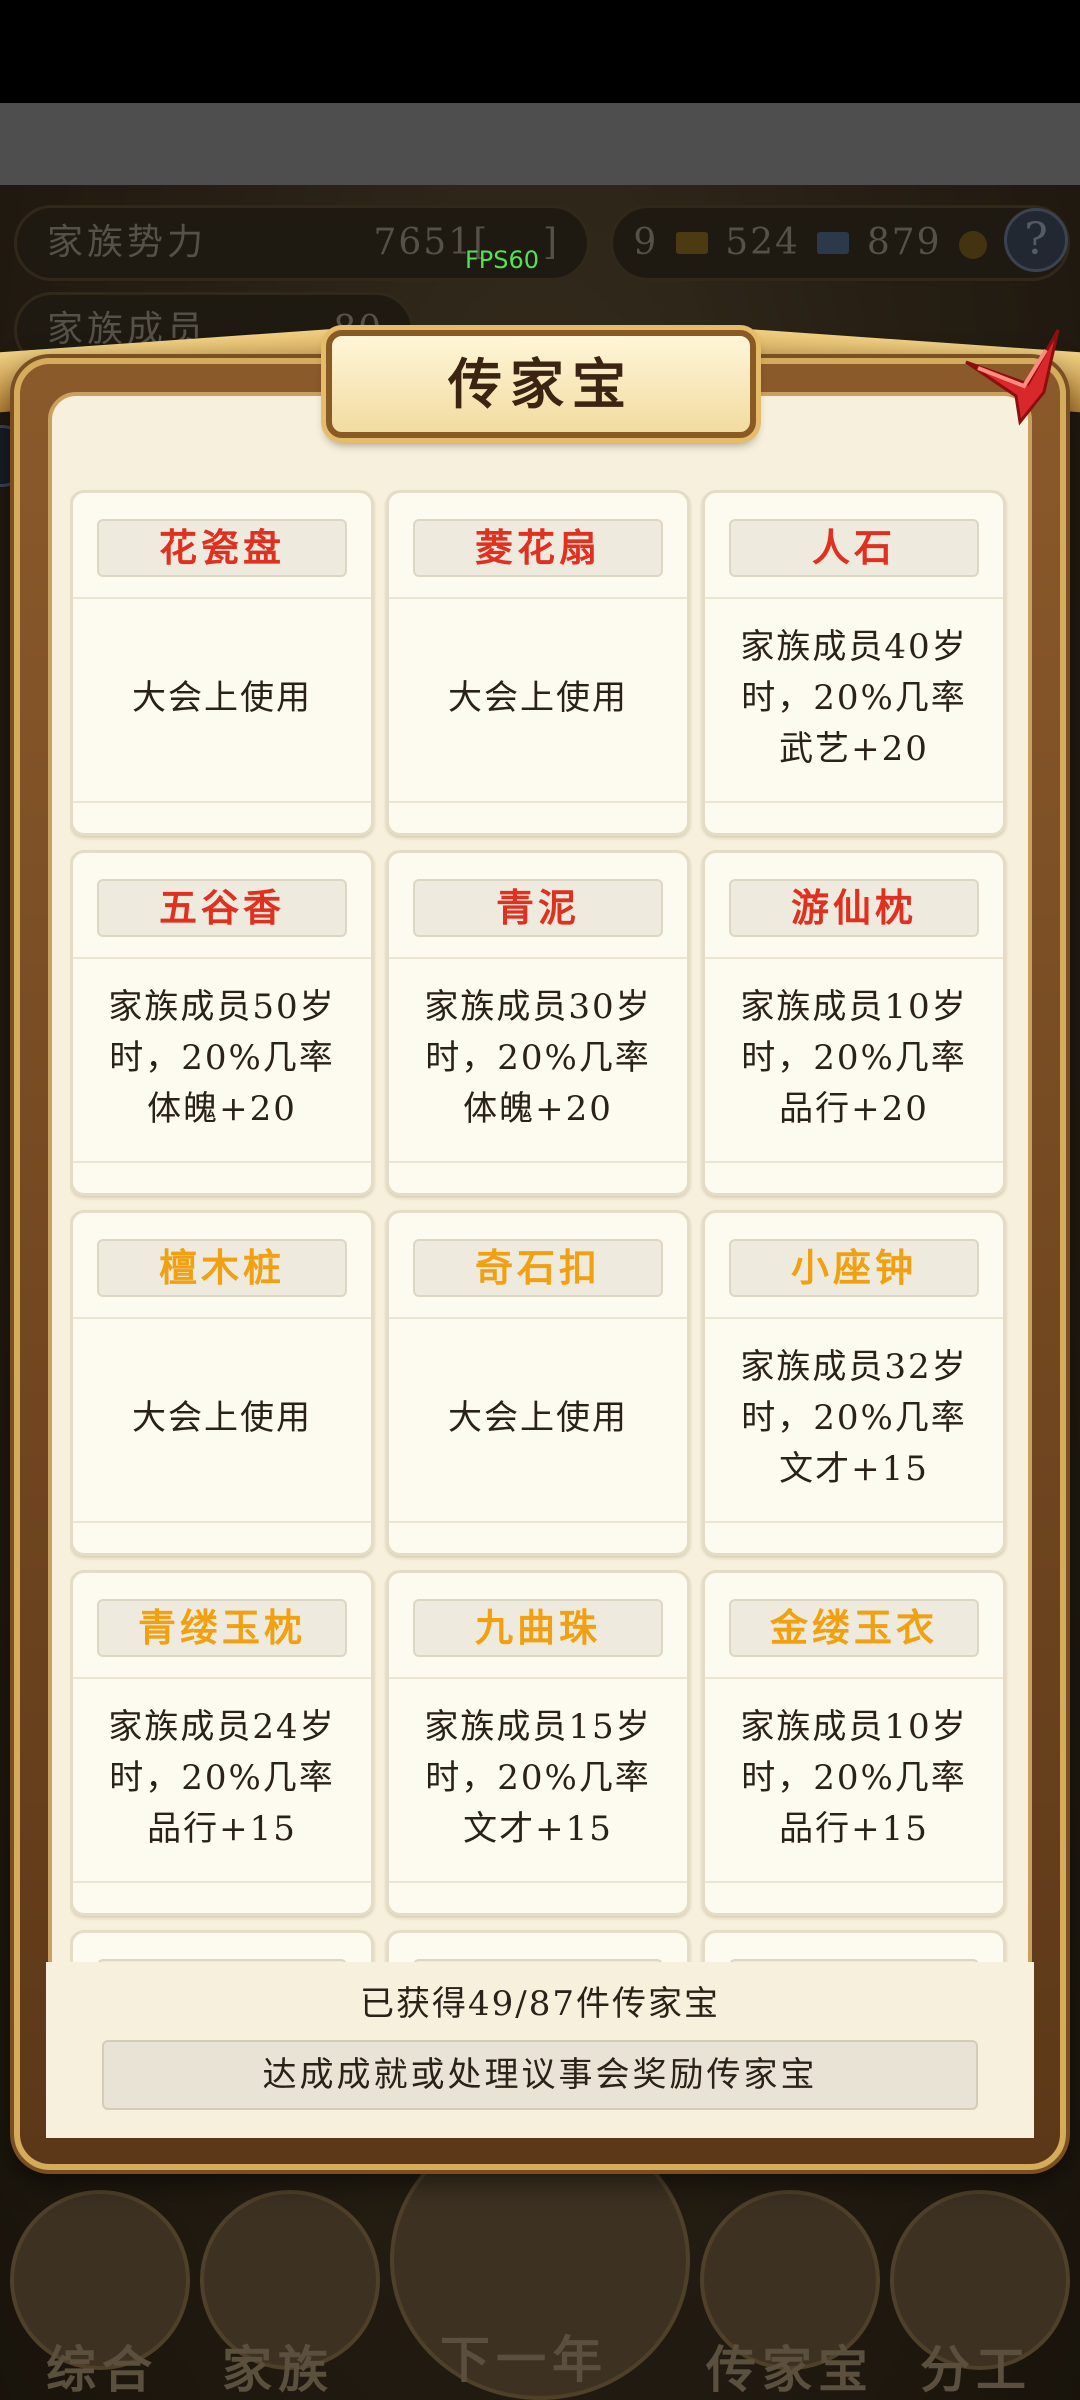 This screenshot has width=1080, height=2400. I want to click on nav-next-year: 下一年, so click(524, 2356).